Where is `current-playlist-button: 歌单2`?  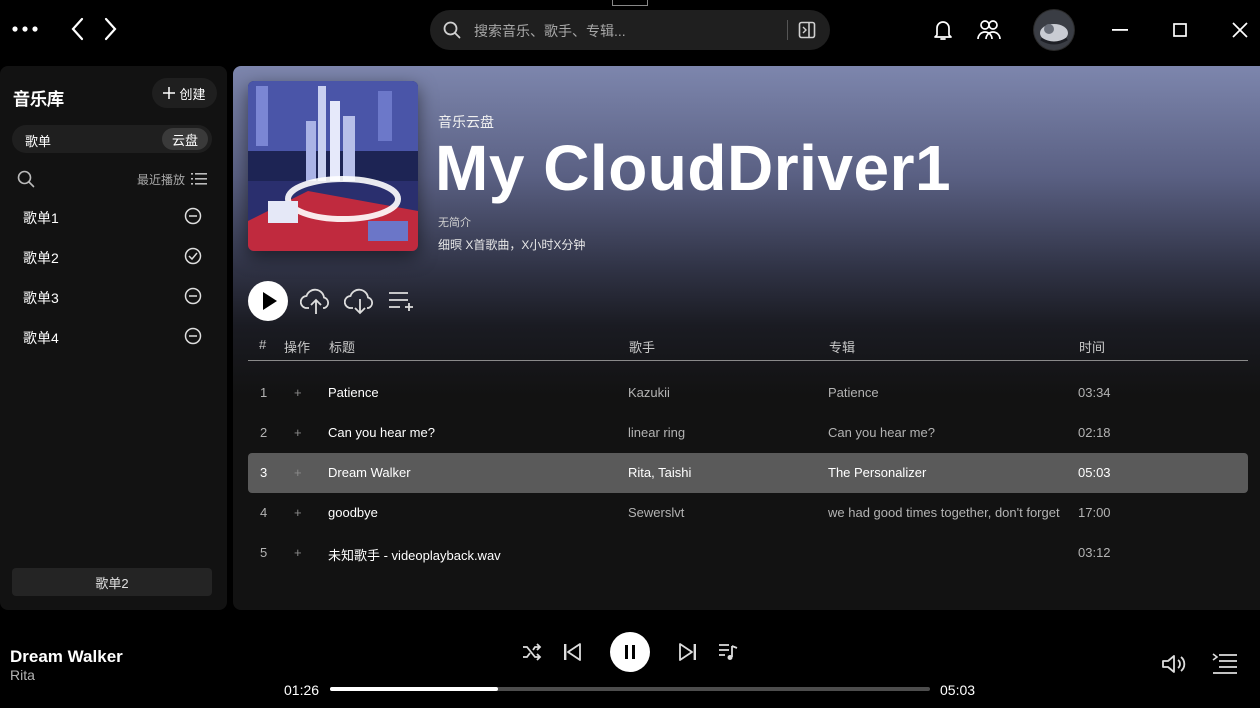
current-playlist-button: 歌单2 is located at coordinates (112, 582).